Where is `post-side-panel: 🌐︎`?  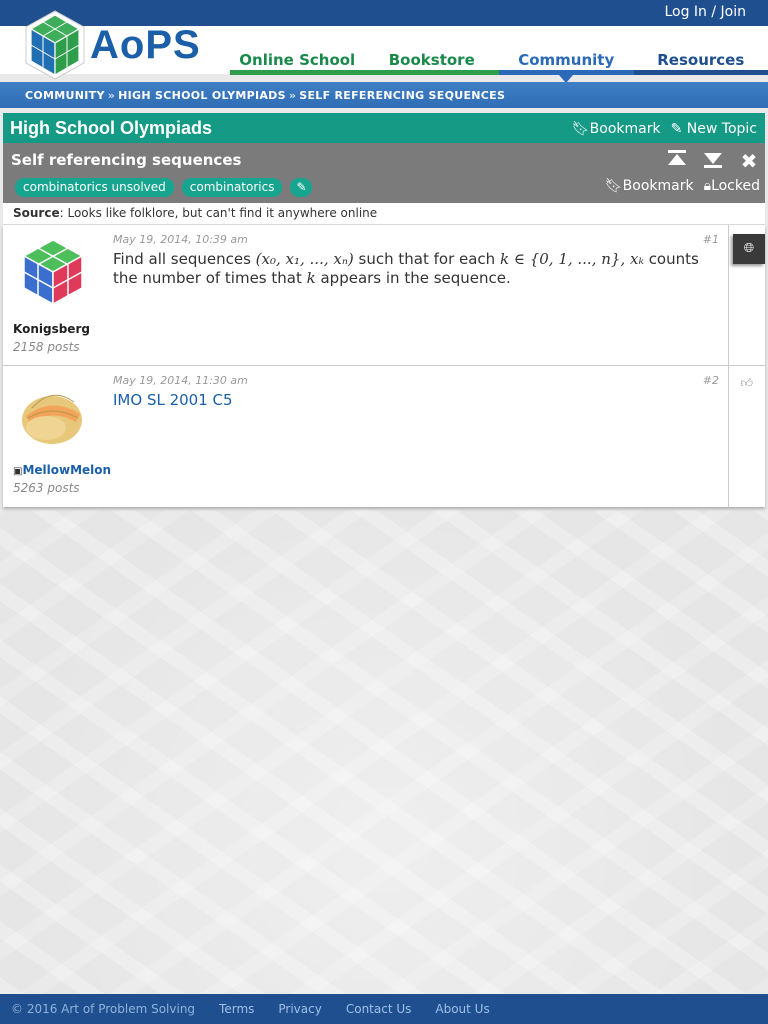
post-side-panel: 🌐︎ is located at coordinates (746, 295).